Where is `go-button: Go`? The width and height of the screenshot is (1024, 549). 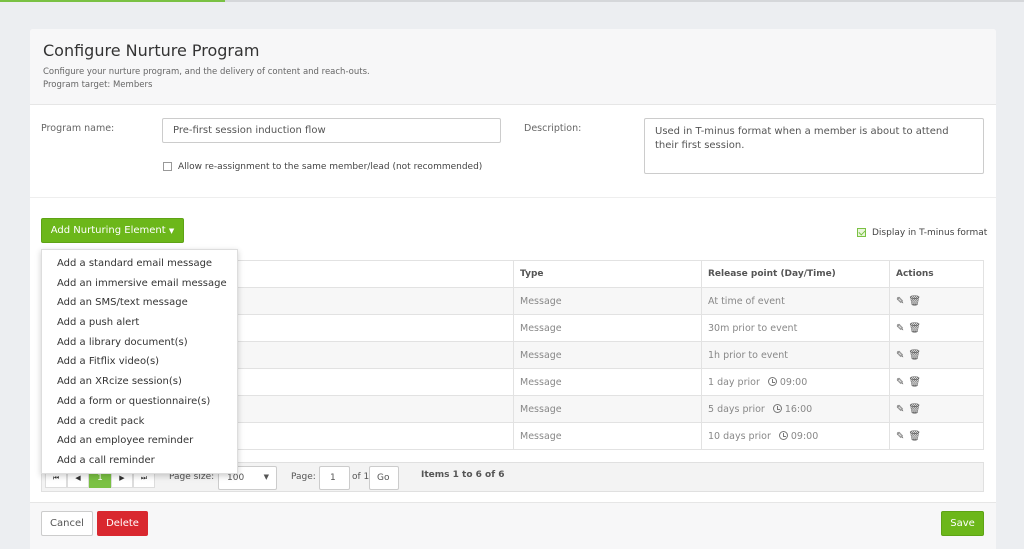
go-button: Go is located at coordinates (384, 478).